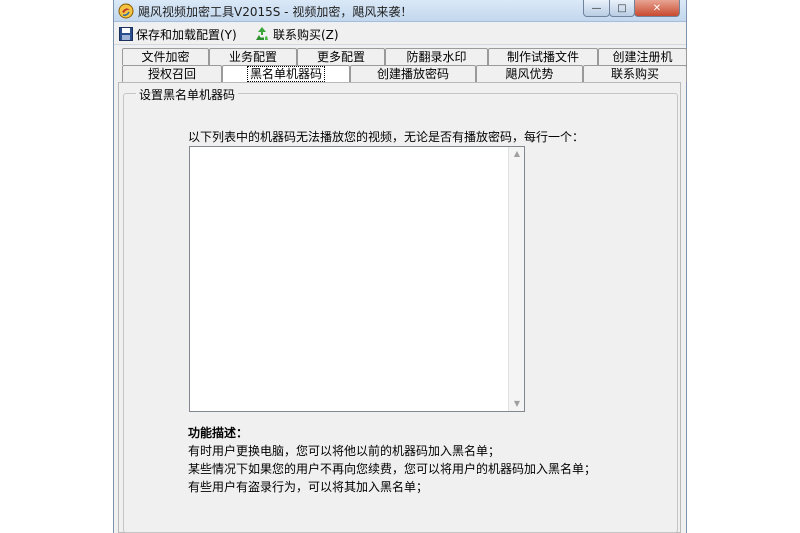  What do you see at coordinates (262, 33) in the screenshot?
I see `recycle-icon` at bounding box center [262, 33].